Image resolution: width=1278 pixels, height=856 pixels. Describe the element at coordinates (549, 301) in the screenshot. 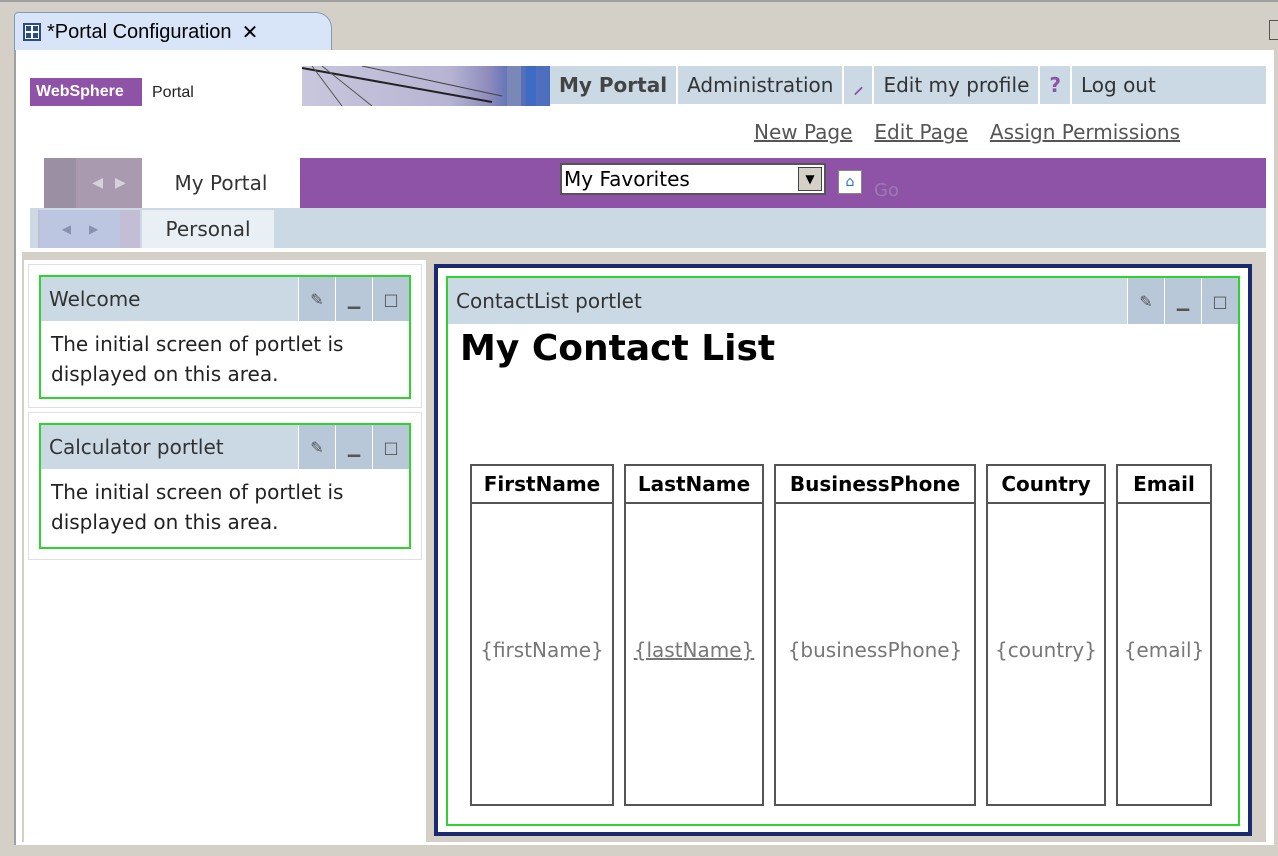

I see `portlet-title: ContactList portlet` at that location.